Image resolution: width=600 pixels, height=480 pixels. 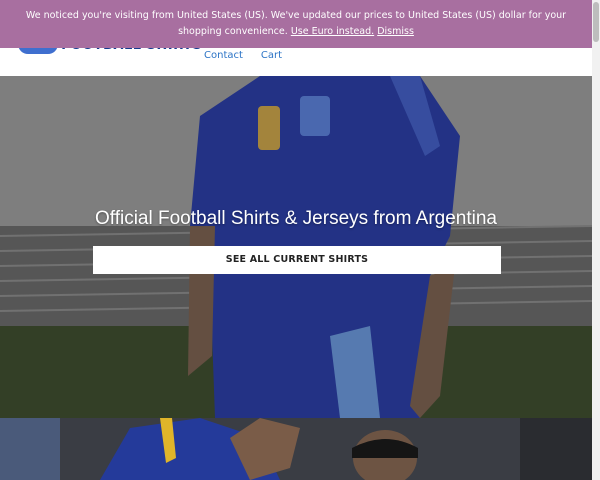 I want to click on see-all-shirts-button: SEE ALL CURRENT SHIRTS, so click(x=297, y=260).